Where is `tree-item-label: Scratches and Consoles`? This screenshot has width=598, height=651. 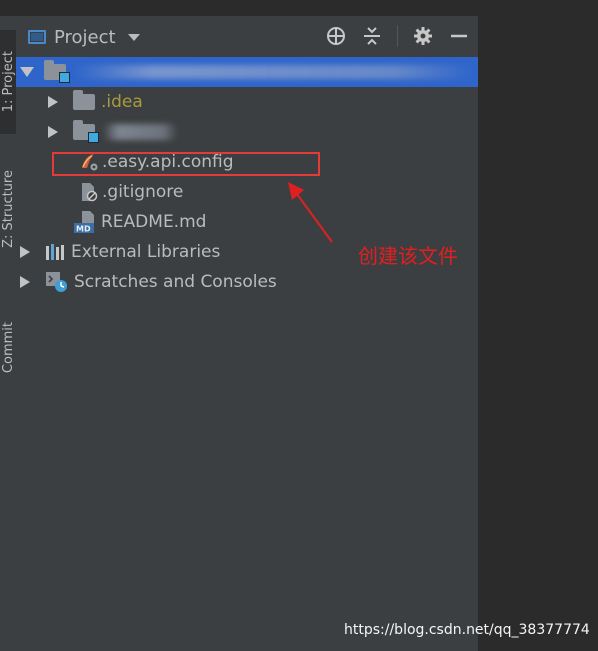 tree-item-label: Scratches and Consoles is located at coordinates (175, 282).